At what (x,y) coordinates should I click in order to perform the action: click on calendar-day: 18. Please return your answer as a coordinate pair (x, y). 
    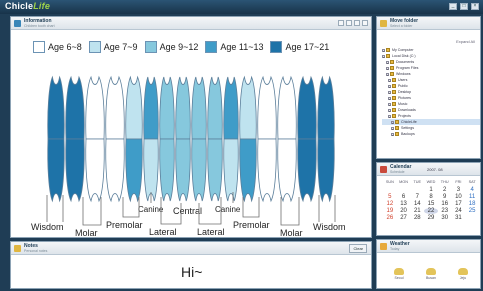
    Looking at the image, I should click on (472, 204).